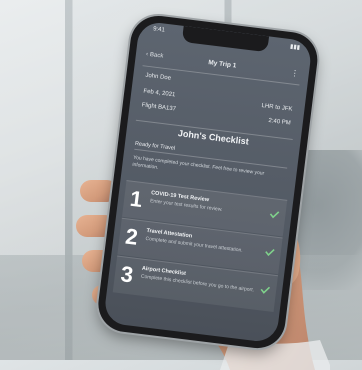 This screenshot has height=370, width=362. Describe the element at coordinates (295, 48) in the screenshot. I see `status-icons: ▮▮▮` at that location.